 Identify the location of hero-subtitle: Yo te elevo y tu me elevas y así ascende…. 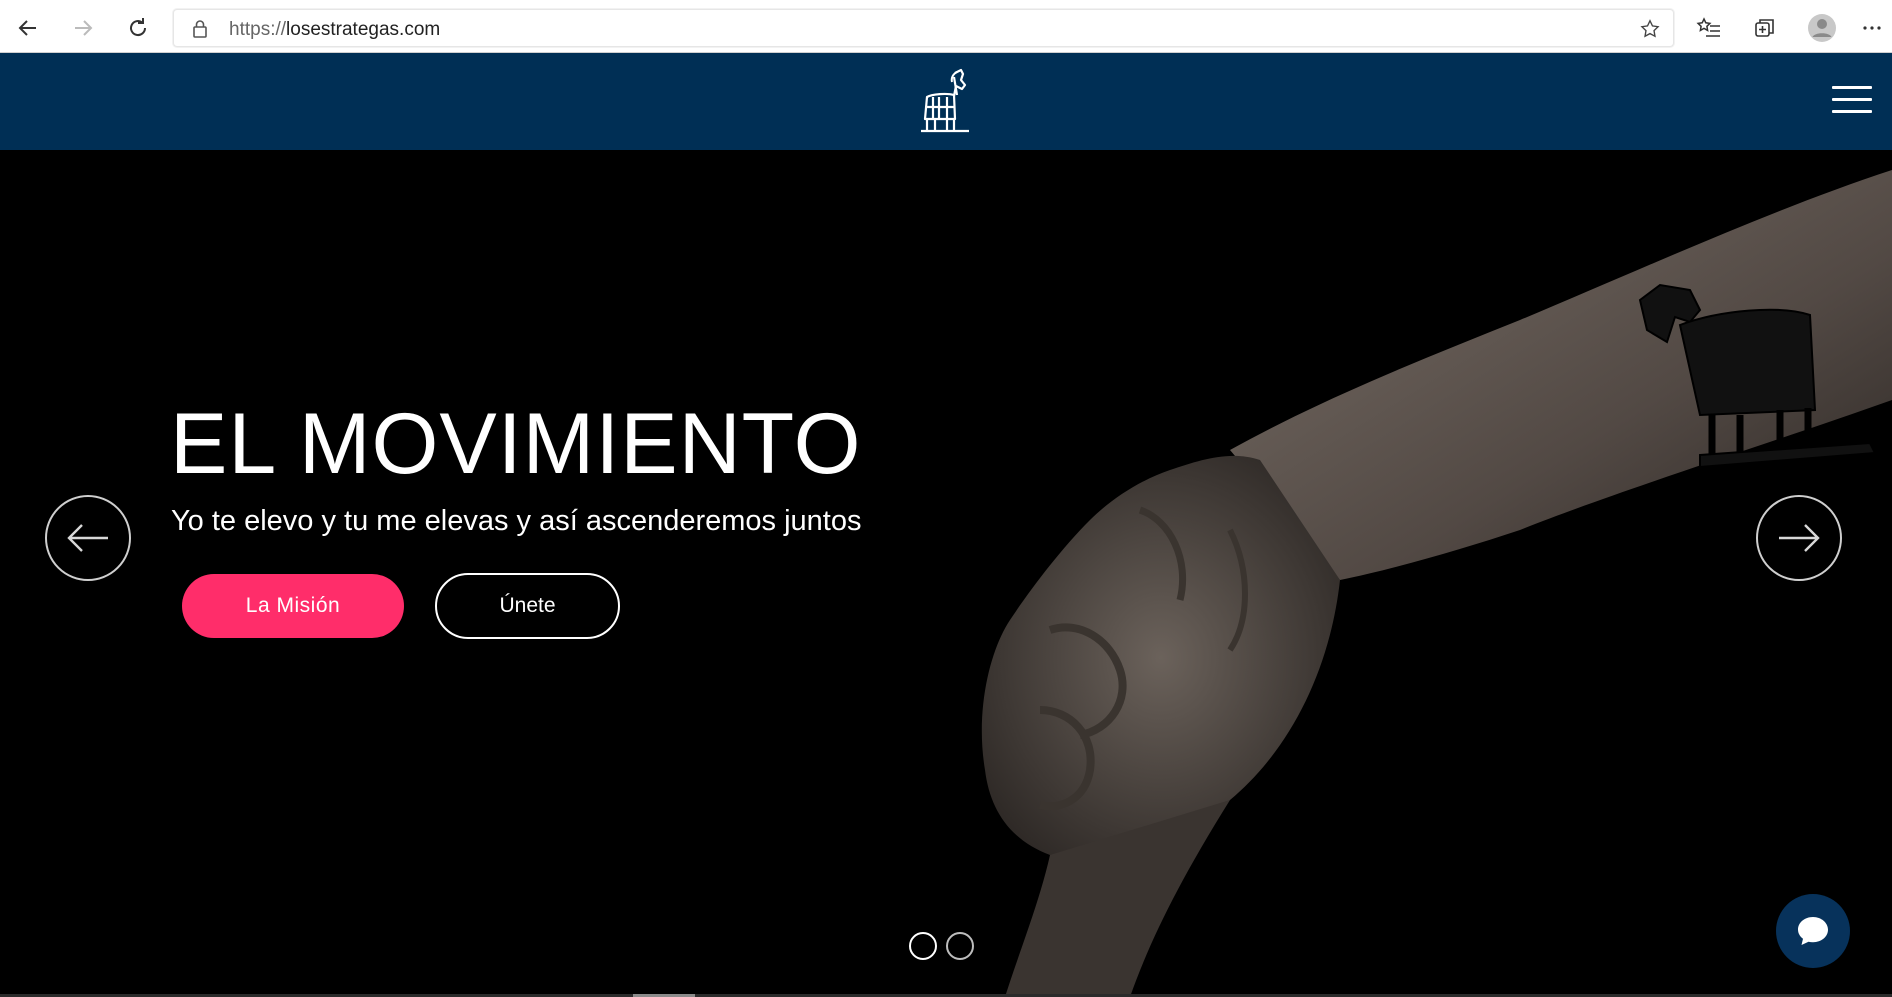
(516, 521).